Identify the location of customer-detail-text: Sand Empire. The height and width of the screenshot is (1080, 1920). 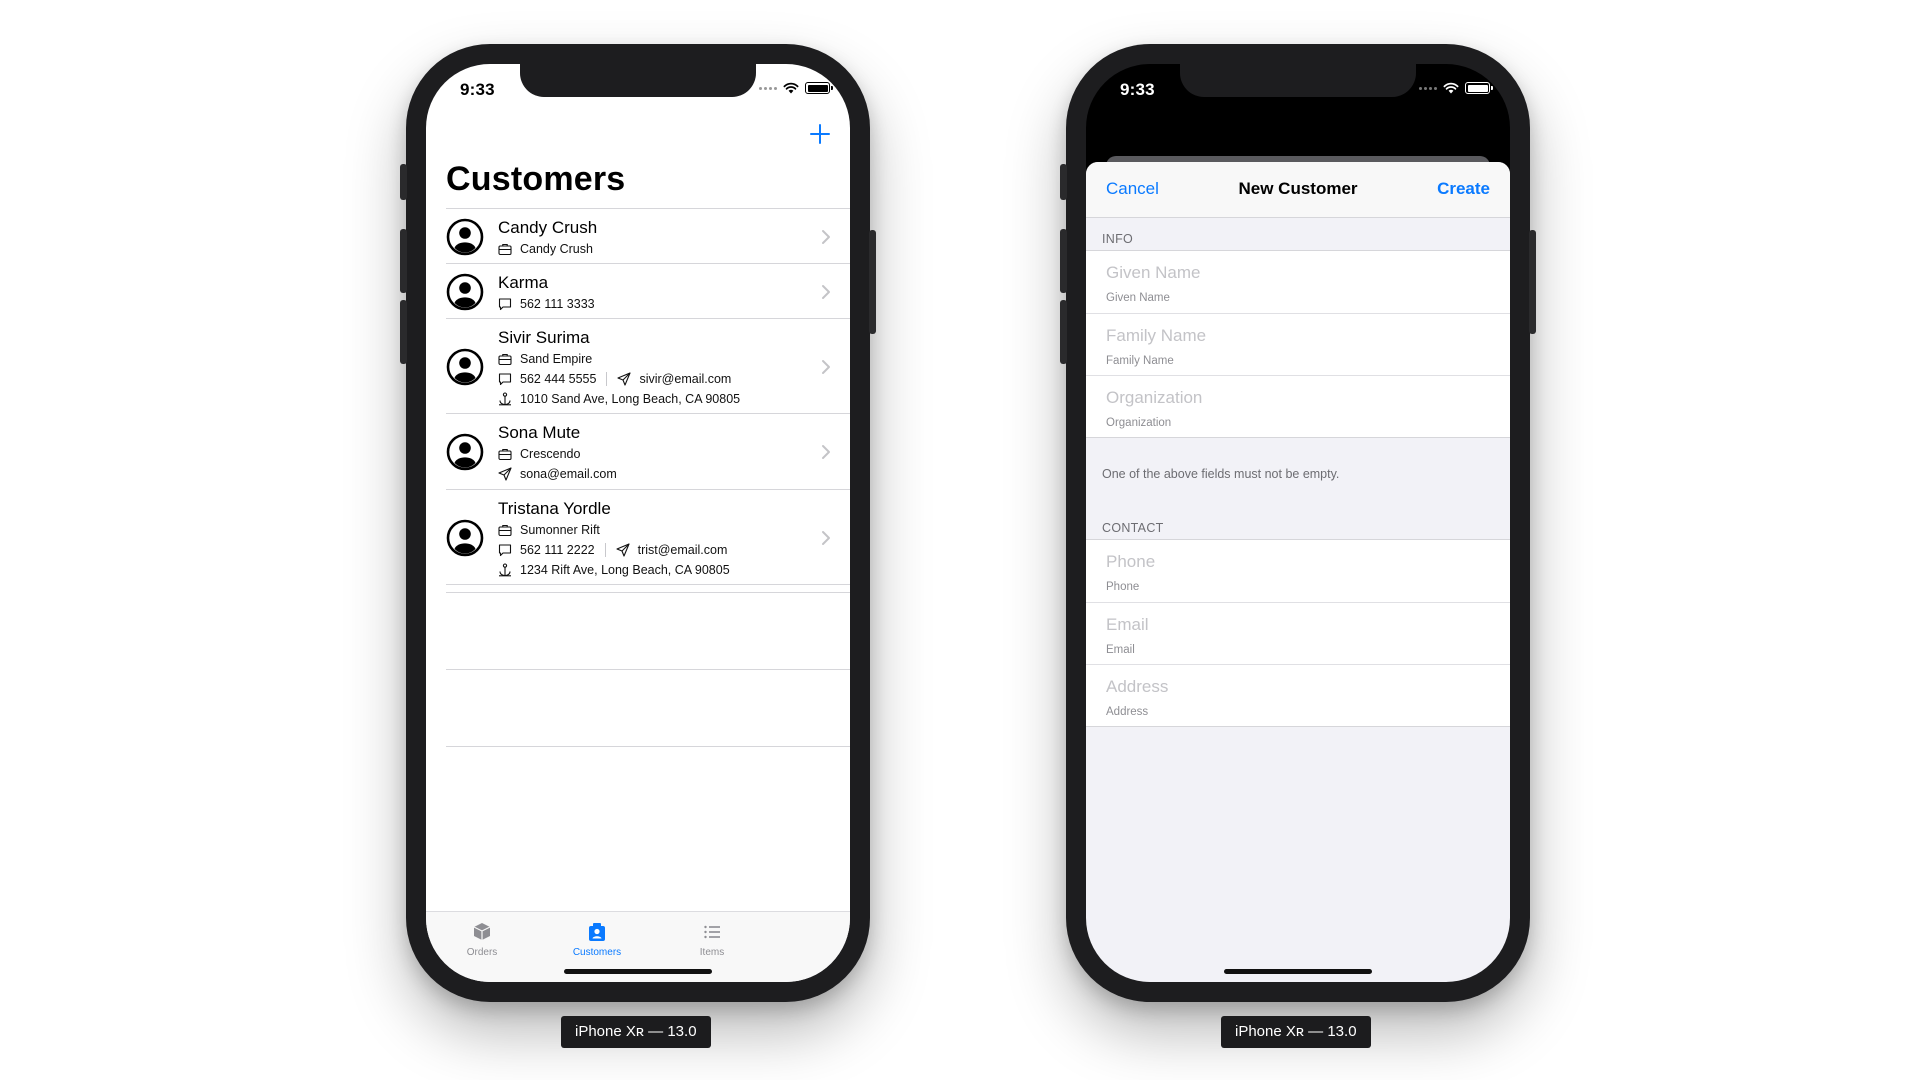
(556, 359).